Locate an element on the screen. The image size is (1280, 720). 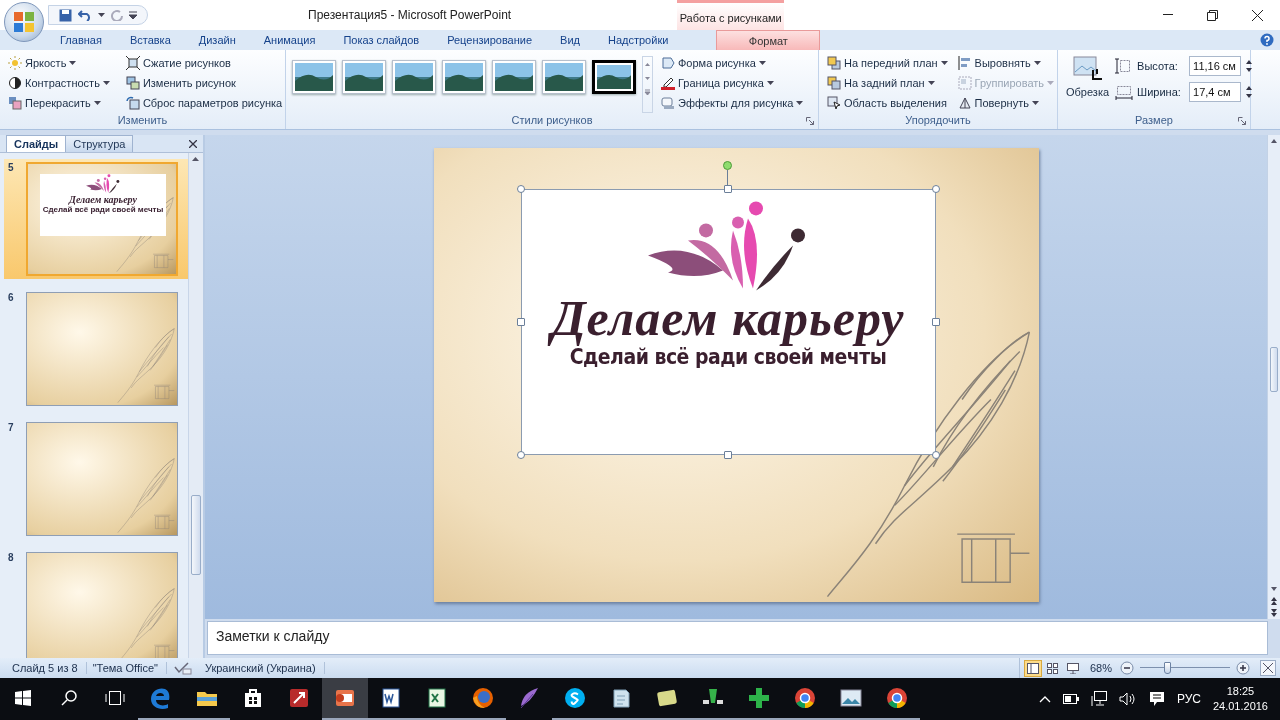
notifications-icon is located at coordinates (1156, 699).